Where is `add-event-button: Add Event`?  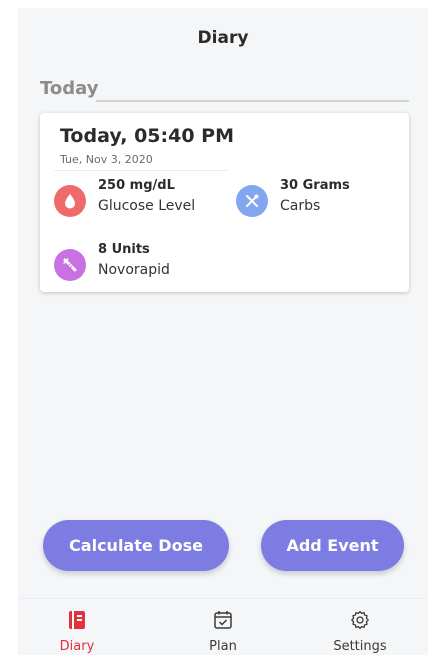 add-event-button: Add Event is located at coordinates (332, 545).